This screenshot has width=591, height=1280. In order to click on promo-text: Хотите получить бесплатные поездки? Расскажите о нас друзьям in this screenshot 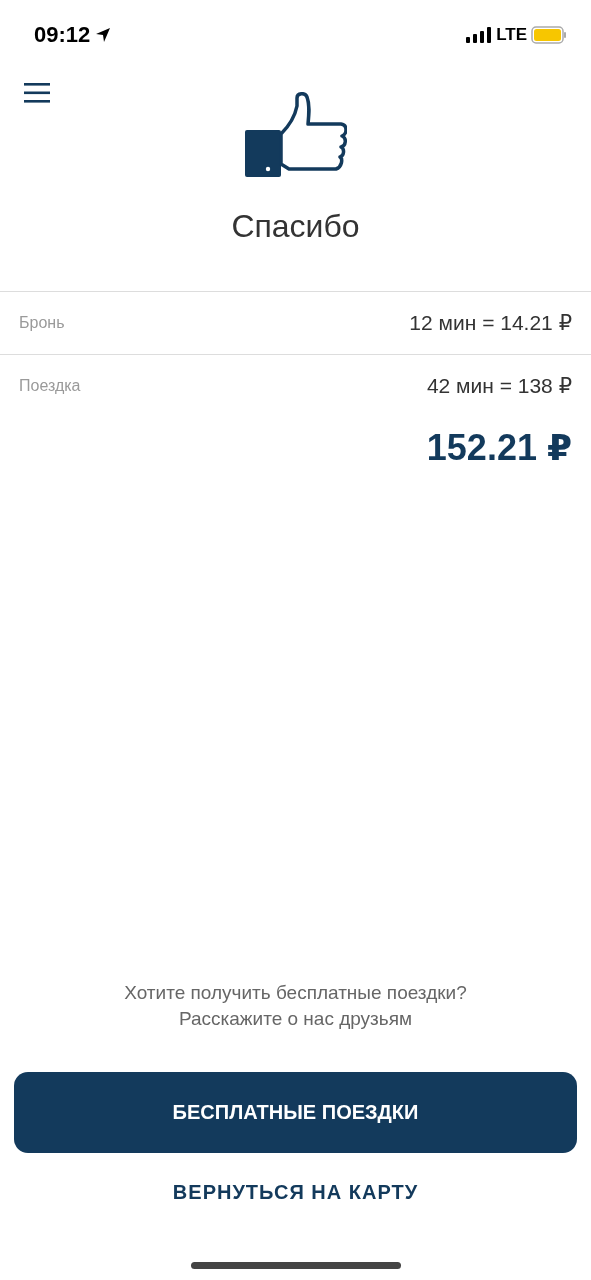, I will do `click(295, 1006)`.